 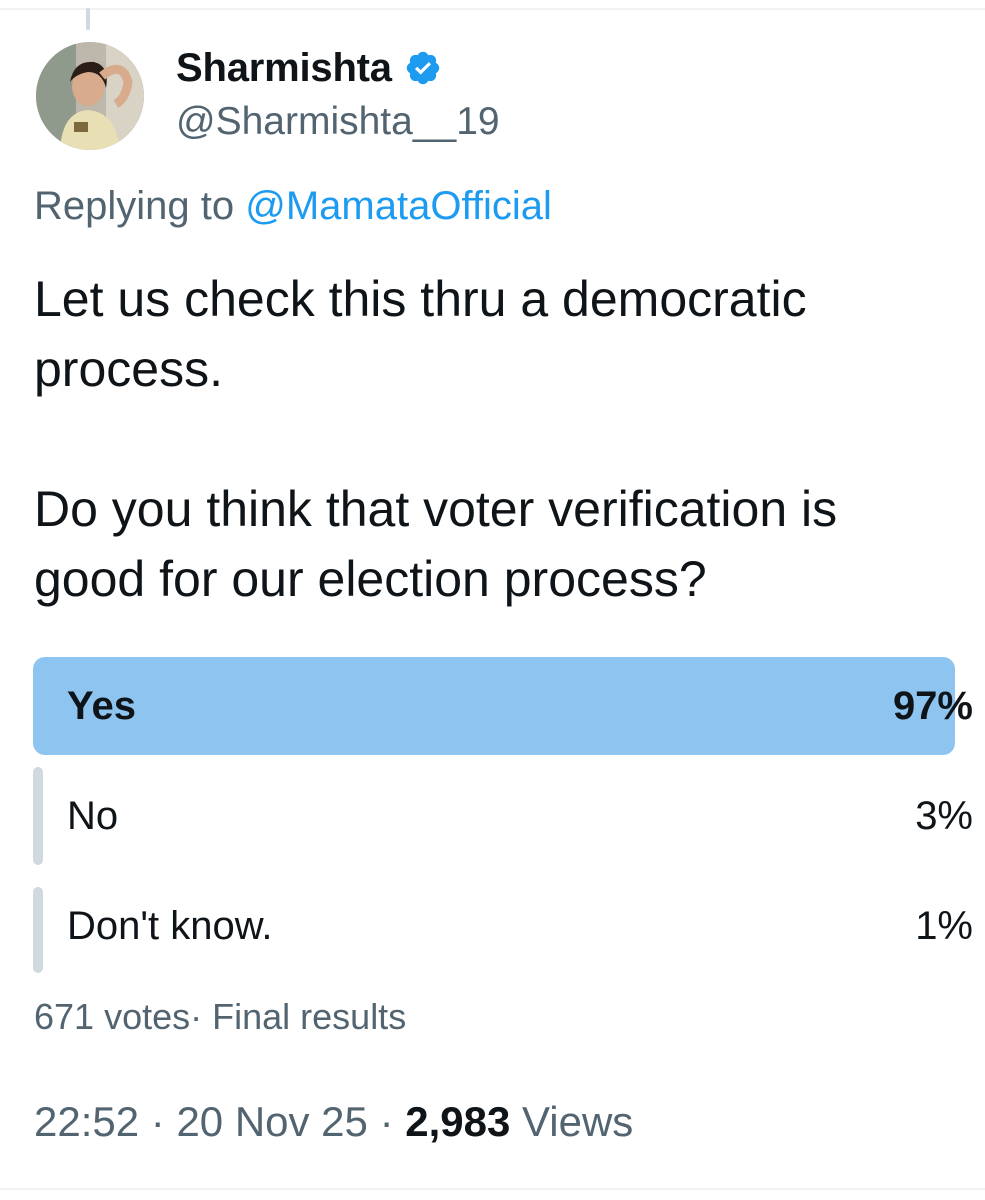 What do you see at coordinates (944, 926) in the screenshot?
I see `poll-option-percent: 1%` at bounding box center [944, 926].